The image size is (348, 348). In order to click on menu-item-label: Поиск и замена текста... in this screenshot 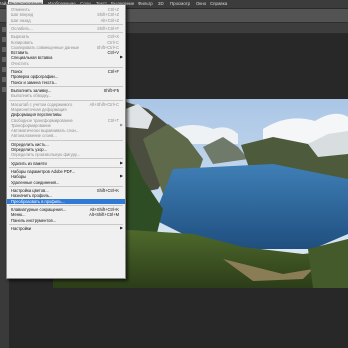, I will do `click(34, 82)`.